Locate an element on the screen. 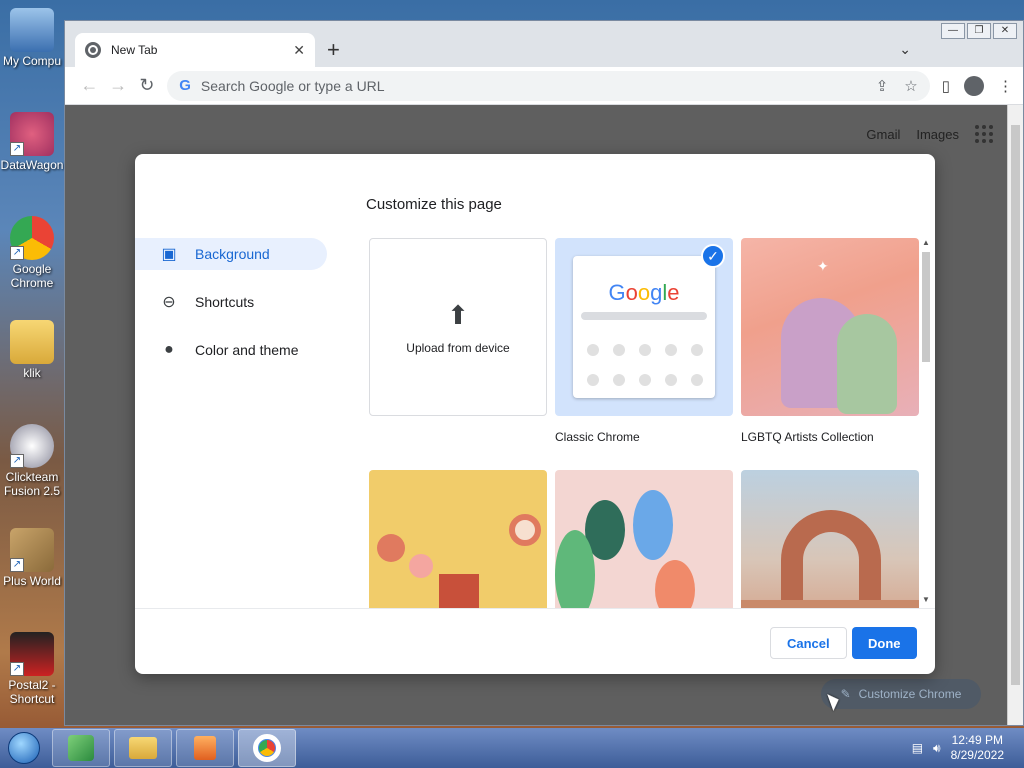 This screenshot has height=768, width=1024. desktop-icon-label: klik is located at coordinates (32, 373).